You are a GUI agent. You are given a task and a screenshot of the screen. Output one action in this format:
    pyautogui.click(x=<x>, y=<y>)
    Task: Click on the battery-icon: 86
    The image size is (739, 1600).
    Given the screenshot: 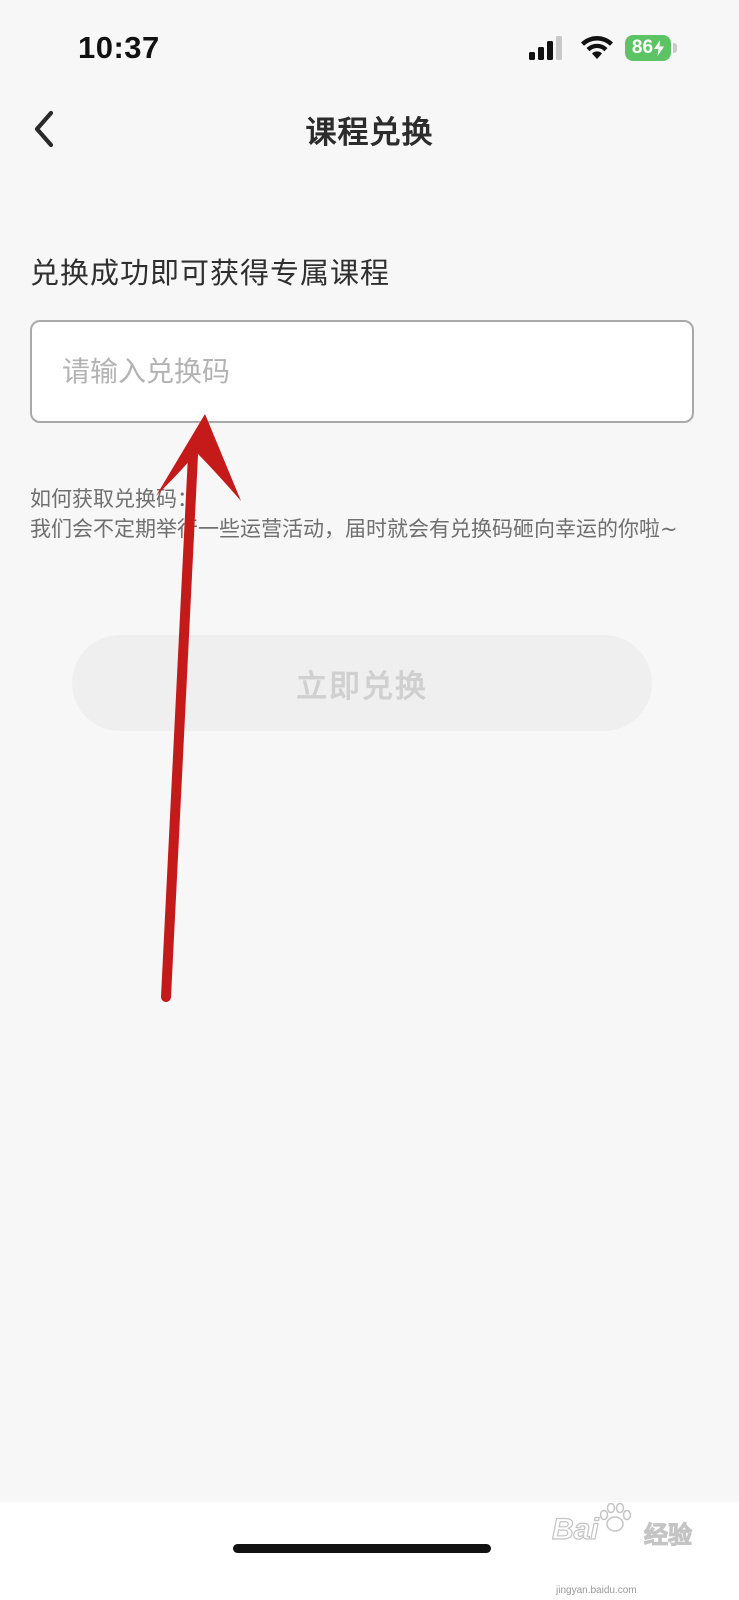 What is the action you would take?
    pyautogui.click(x=652, y=48)
    